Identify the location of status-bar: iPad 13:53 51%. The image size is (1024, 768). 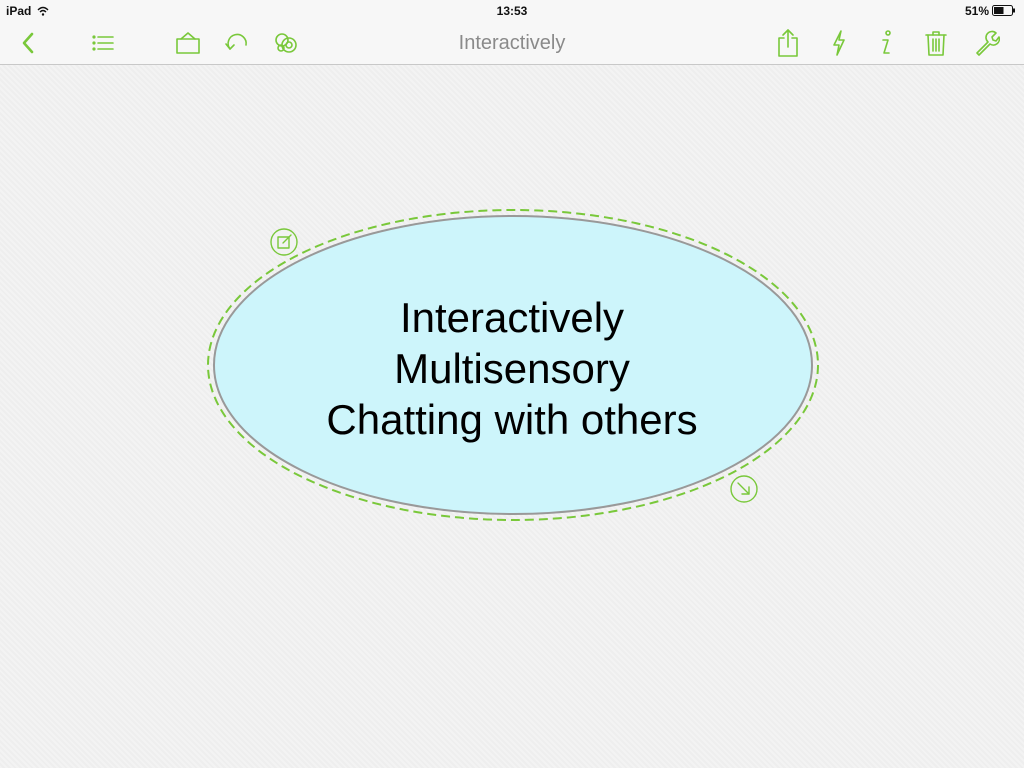
(512, 11).